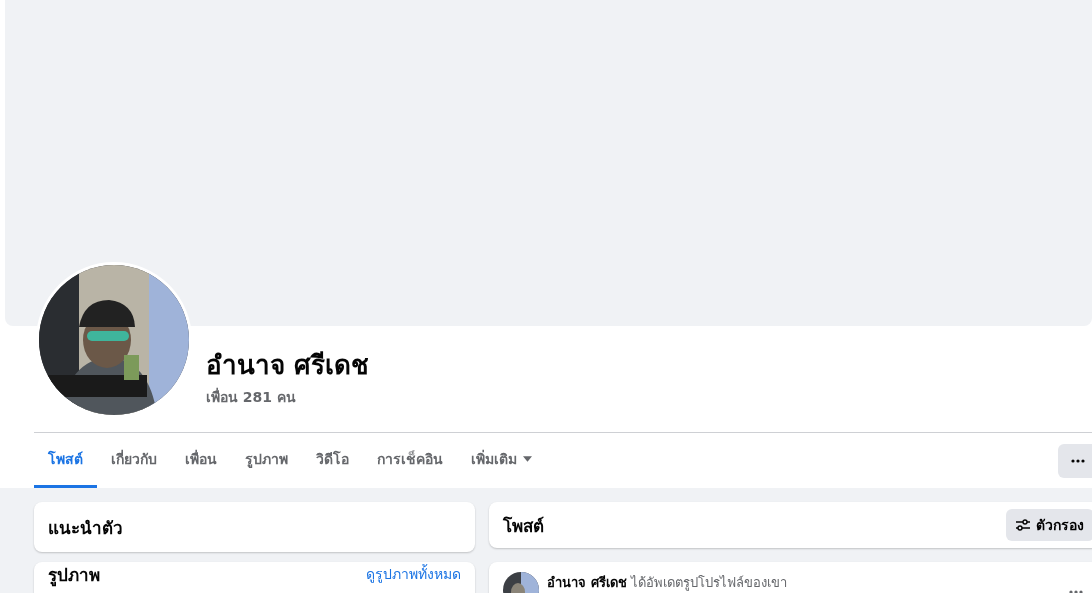  I want to click on profile-tab: การเช็คอิน, so click(410, 460).